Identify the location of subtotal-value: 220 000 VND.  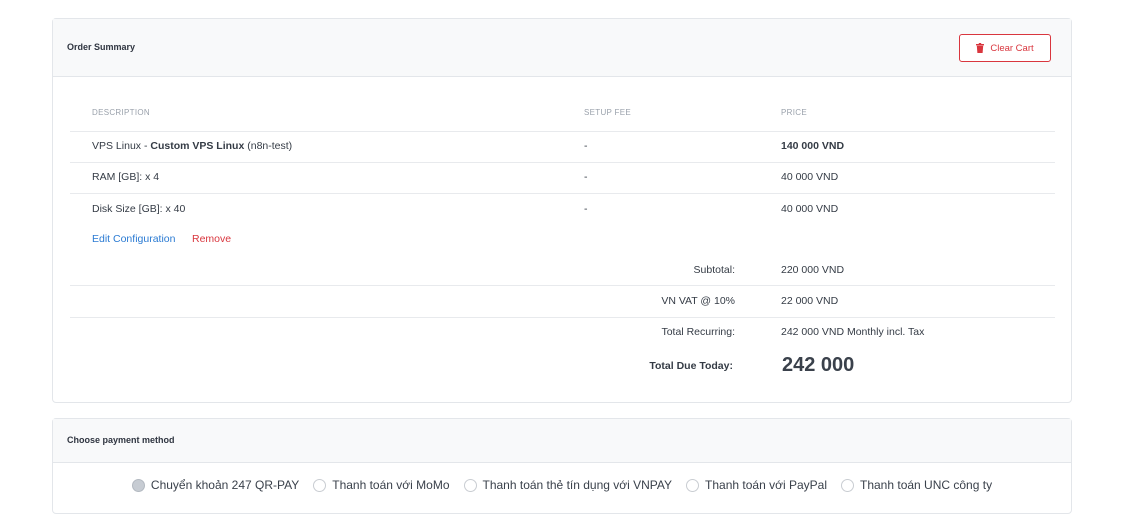
(813, 270).